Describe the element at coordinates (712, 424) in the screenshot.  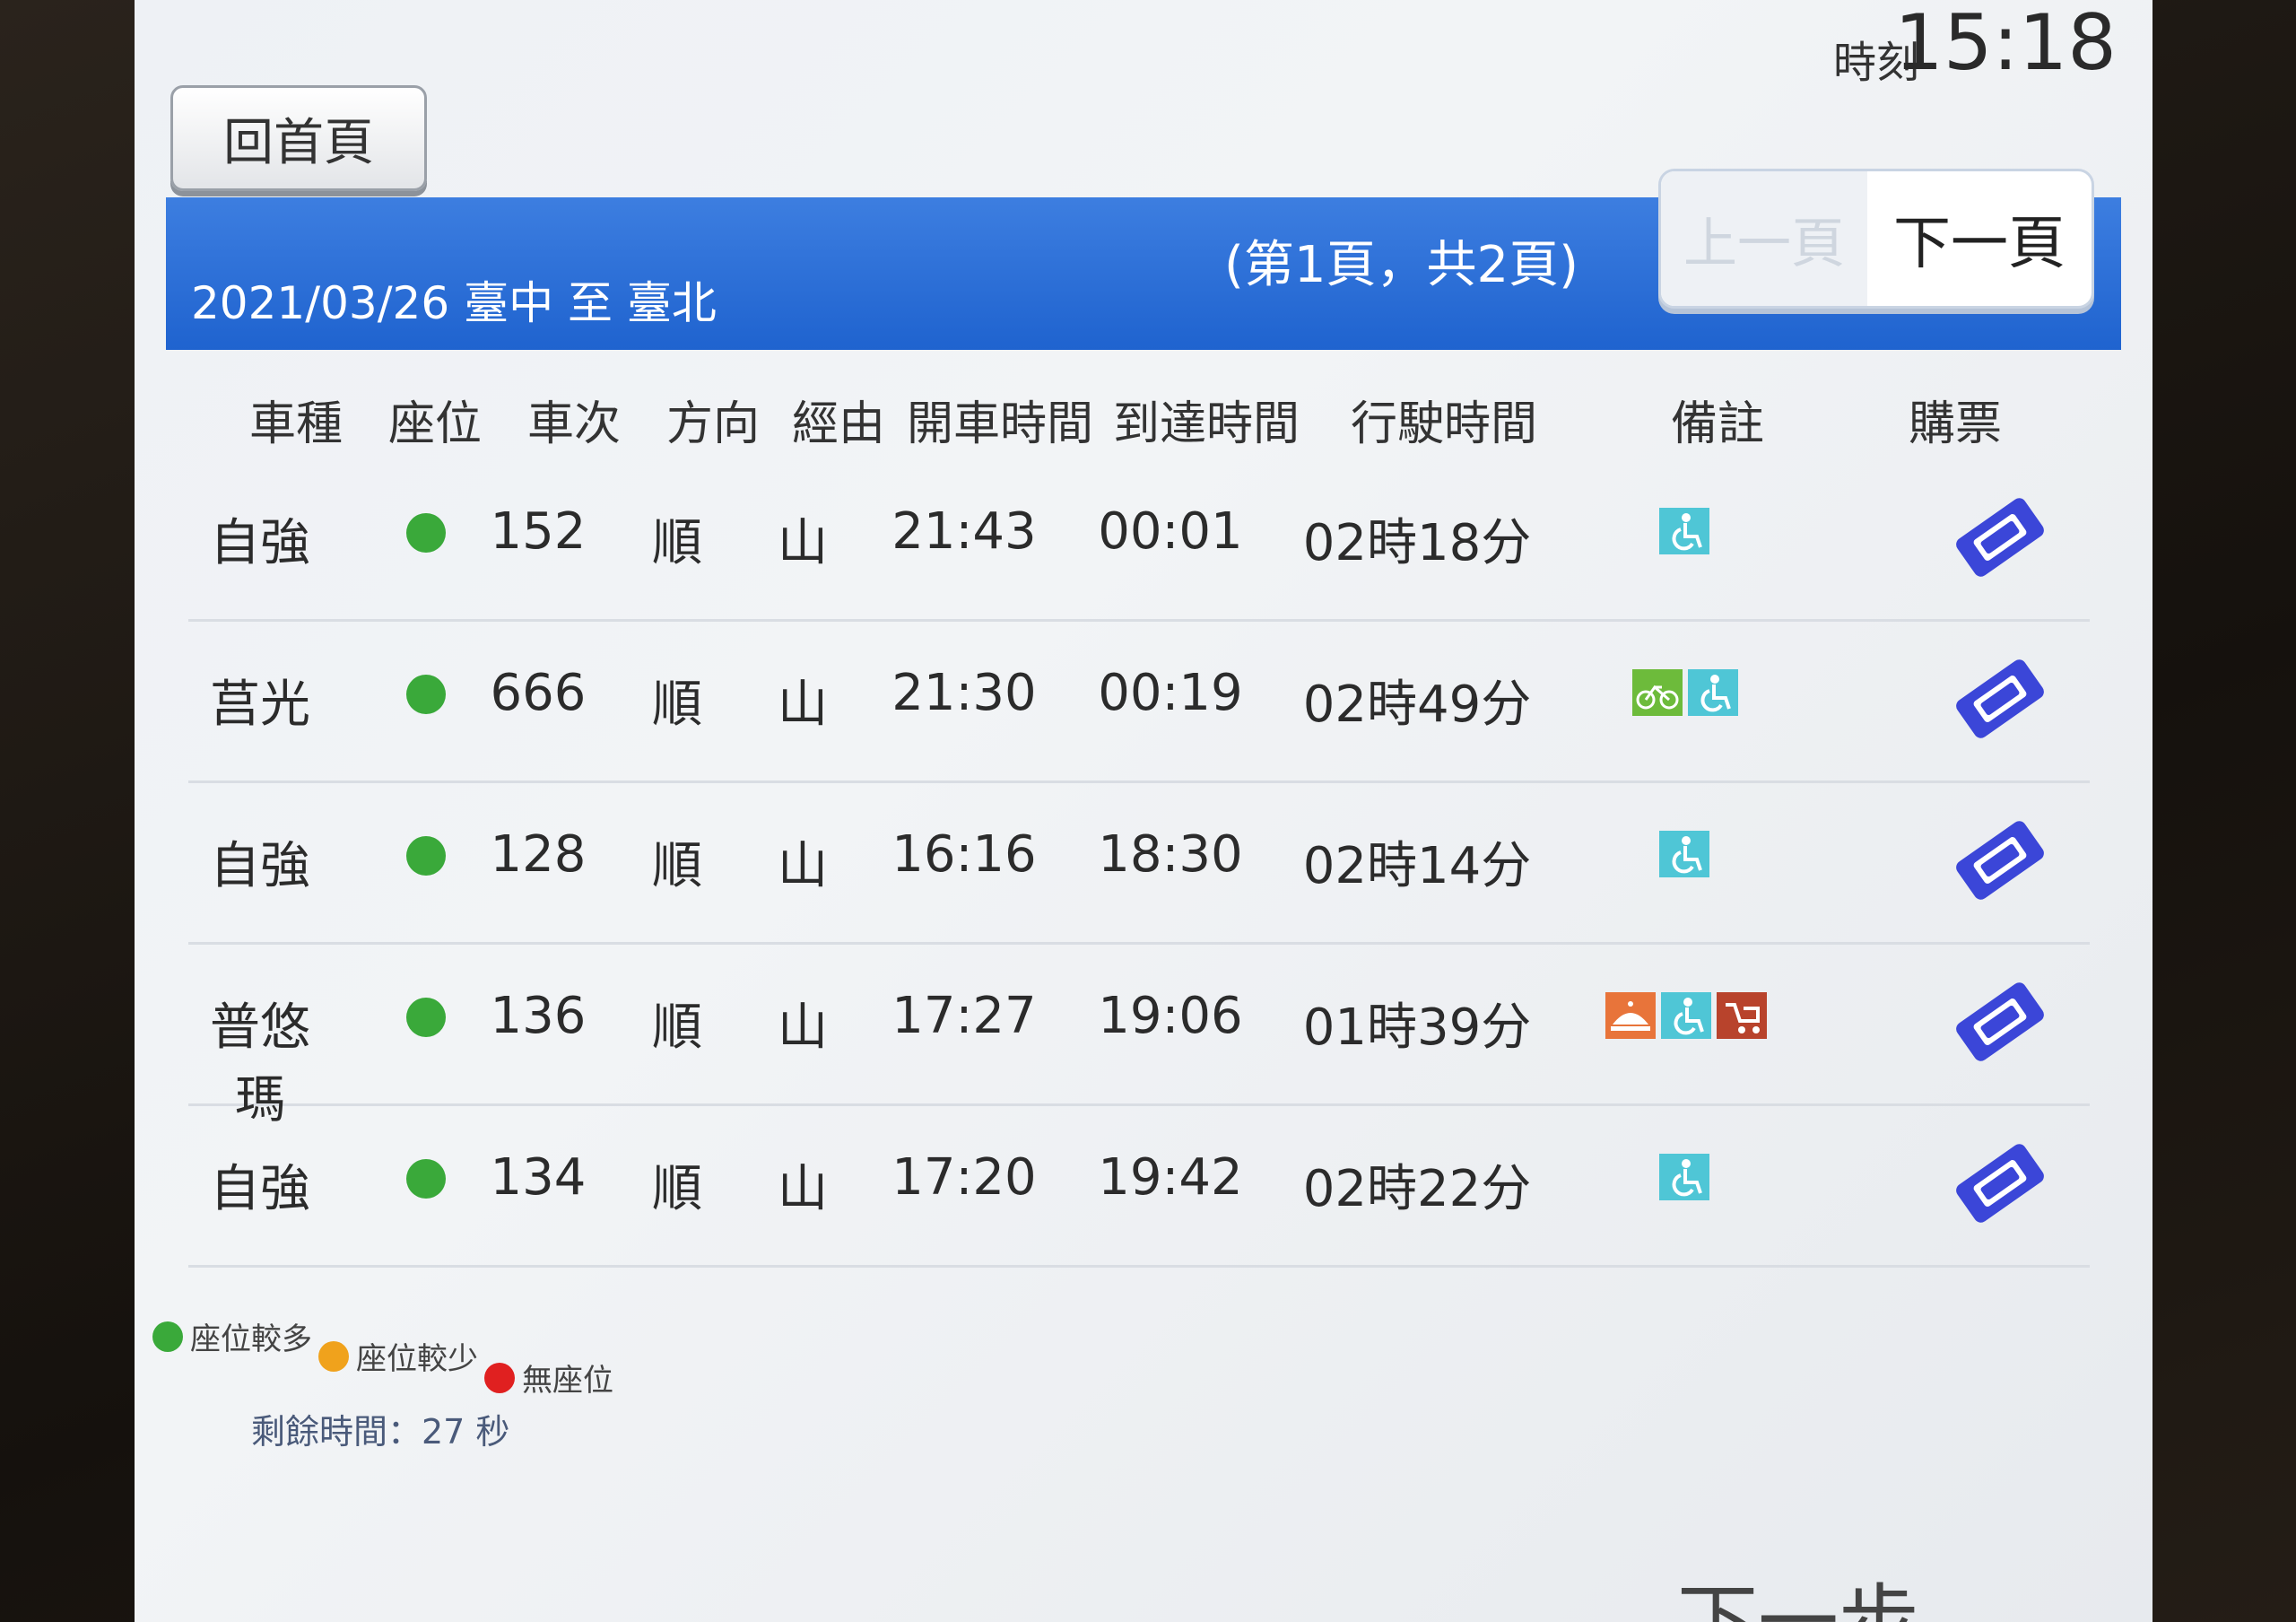
I see `header-direction: 方向` at that location.